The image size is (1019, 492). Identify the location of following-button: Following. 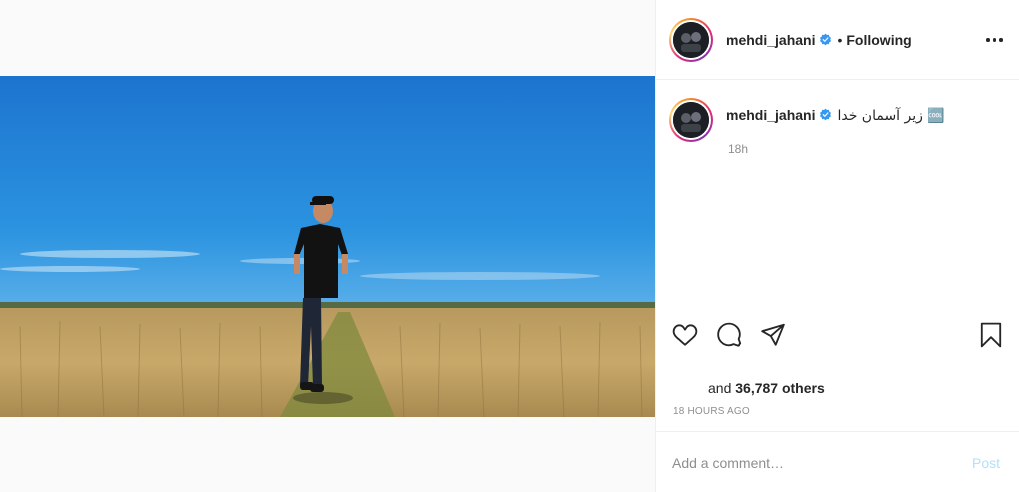
(878, 40).